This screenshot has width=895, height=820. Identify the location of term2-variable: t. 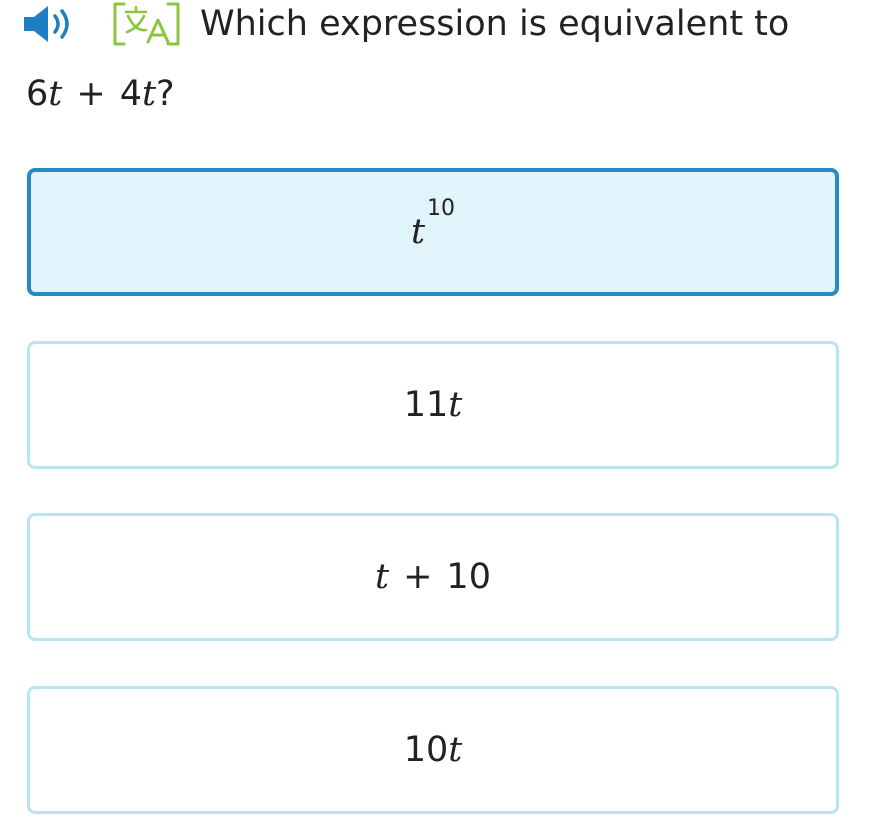
(149, 94).